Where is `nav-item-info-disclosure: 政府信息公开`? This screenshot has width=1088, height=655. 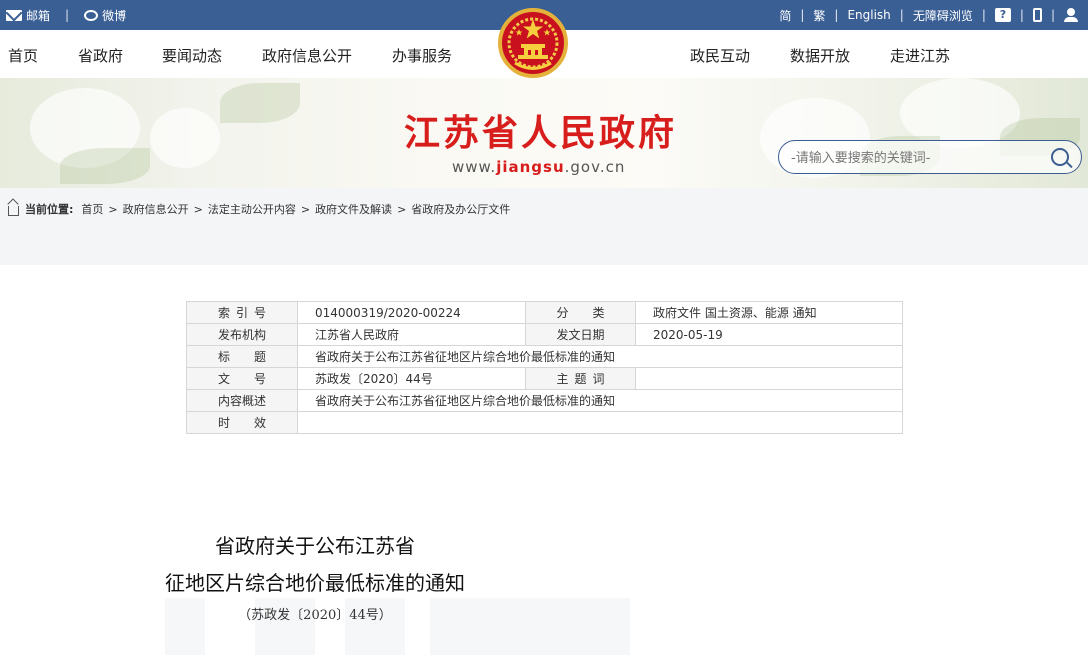
nav-item-info-disclosure: 政府信息公开 is located at coordinates (307, 55).